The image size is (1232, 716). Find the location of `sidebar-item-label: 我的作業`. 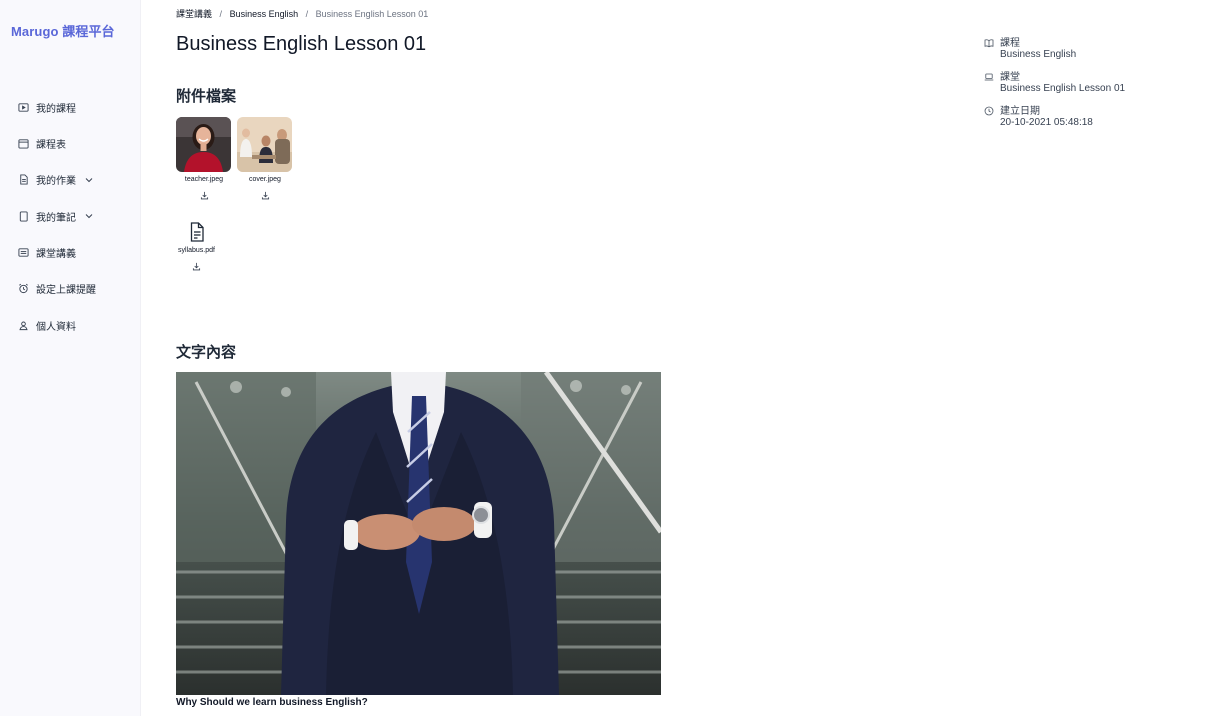

sidebar-item-label: 我的作業 is located at coordinates (56, 182).